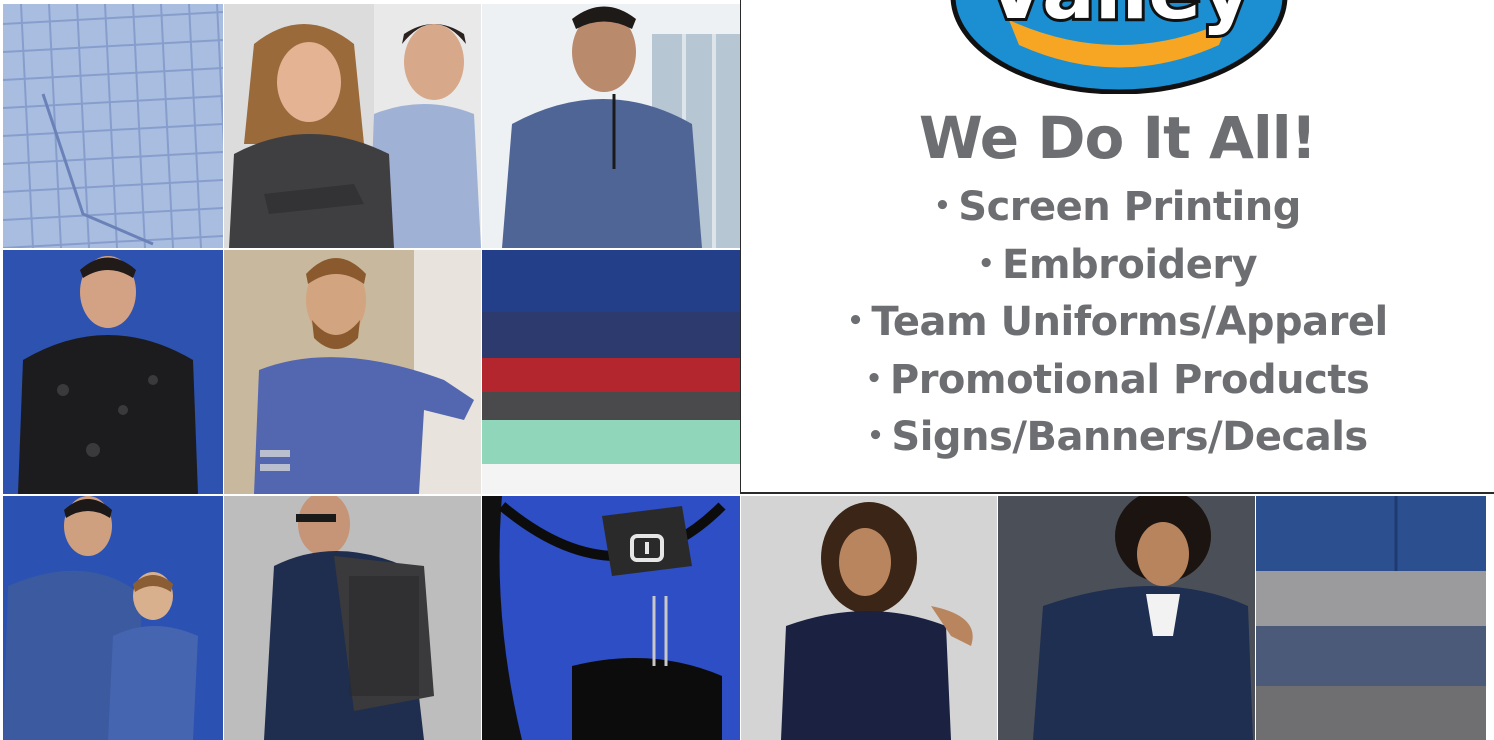 Image resolution: width=1494 pixels, height=740 pixels. I want to click on service-item: • Screen Printing, so click(1117, 207).